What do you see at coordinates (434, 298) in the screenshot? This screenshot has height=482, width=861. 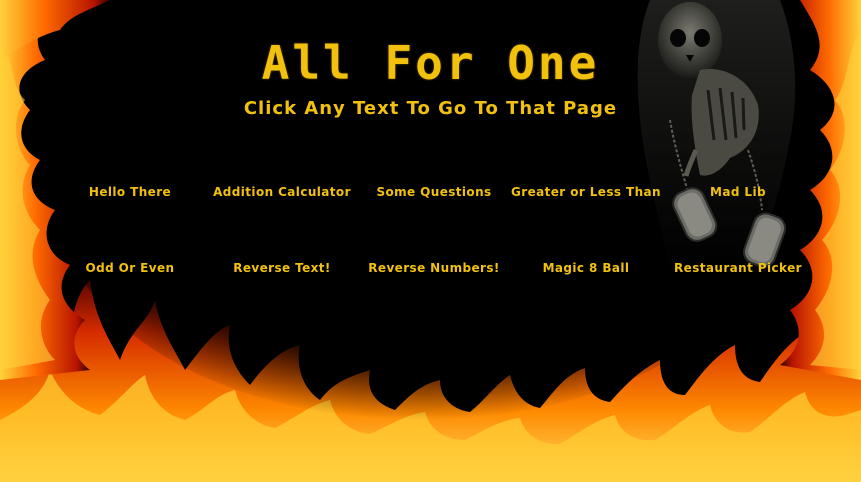 I see `link-reverse-numbers: Reverse Numbers!` at bounding box center [434, 298].